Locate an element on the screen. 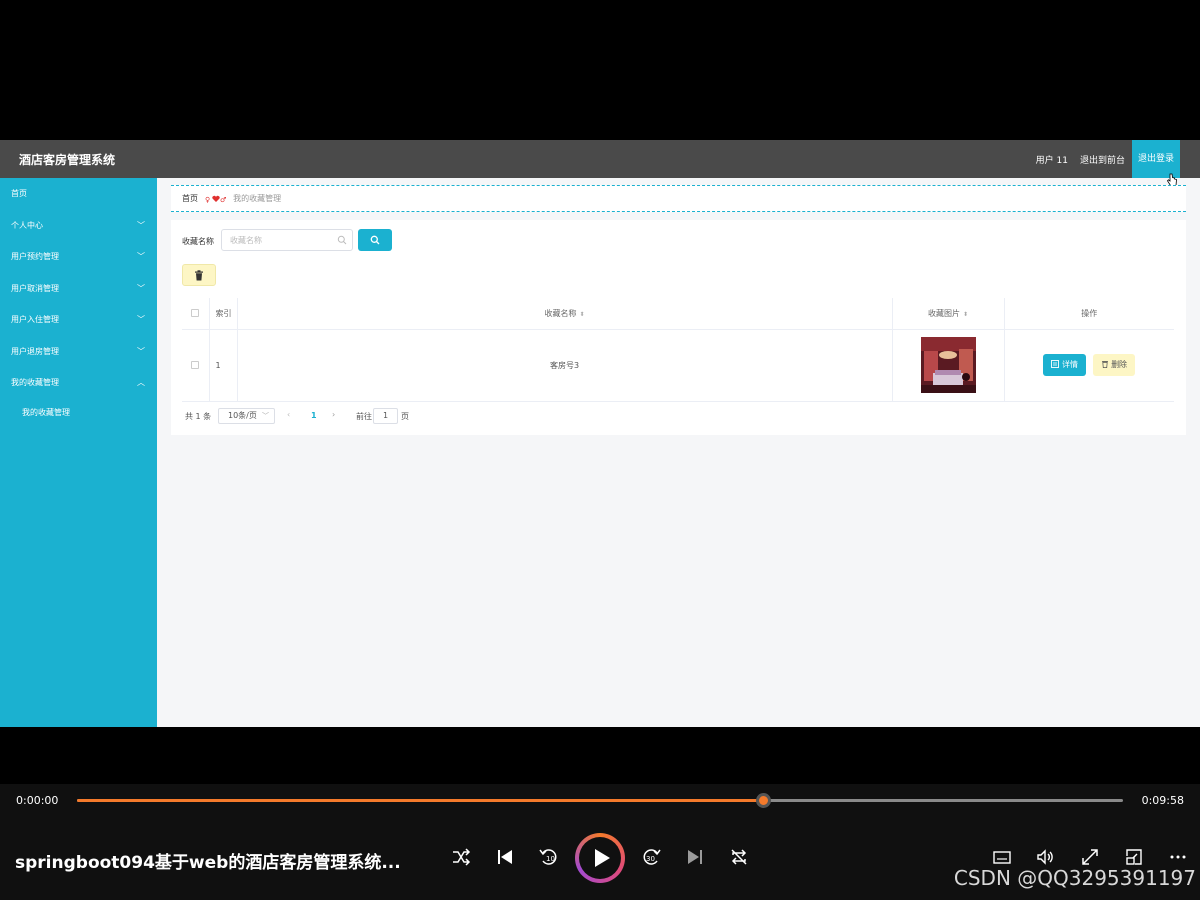 This screenshot has width=1200, height=900. svg-text: 30 is located at coordinates (650, 859).